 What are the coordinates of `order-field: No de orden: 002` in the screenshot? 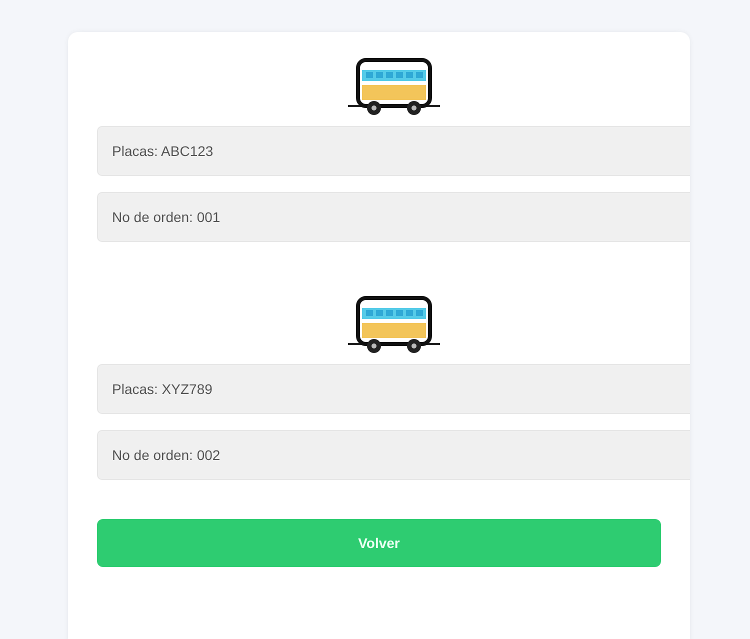 It's located at (393, 455).